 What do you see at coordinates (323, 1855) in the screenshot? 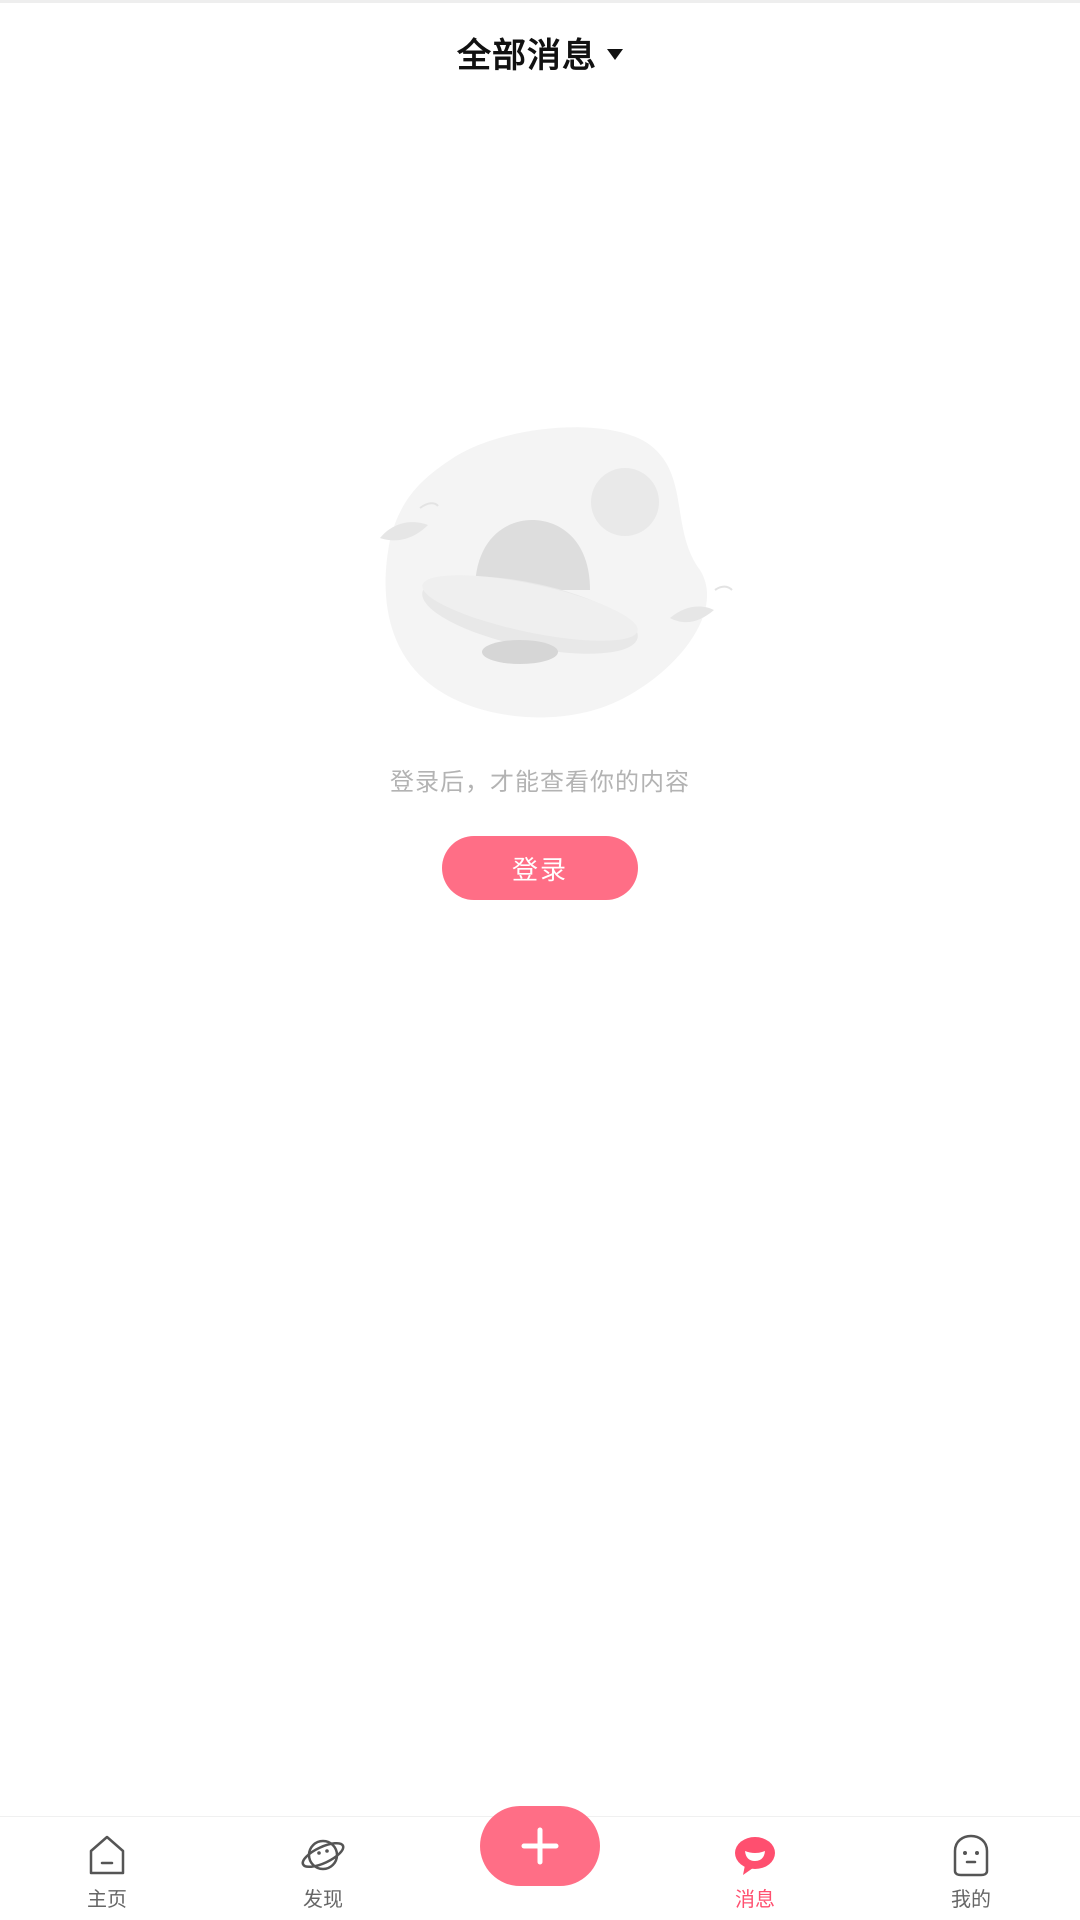
I see `planet-icon` at bounding box center [323, 1855].